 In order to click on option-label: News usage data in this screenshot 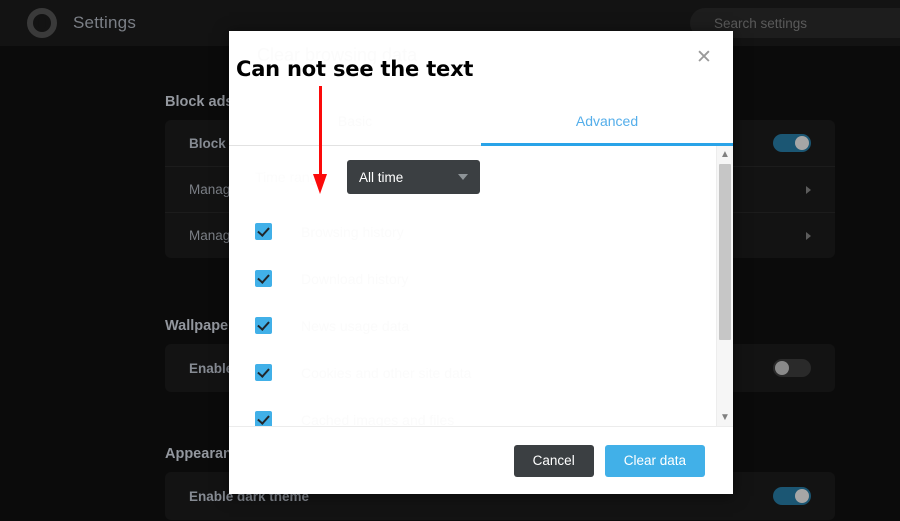, I will do `click(355, 325)`.